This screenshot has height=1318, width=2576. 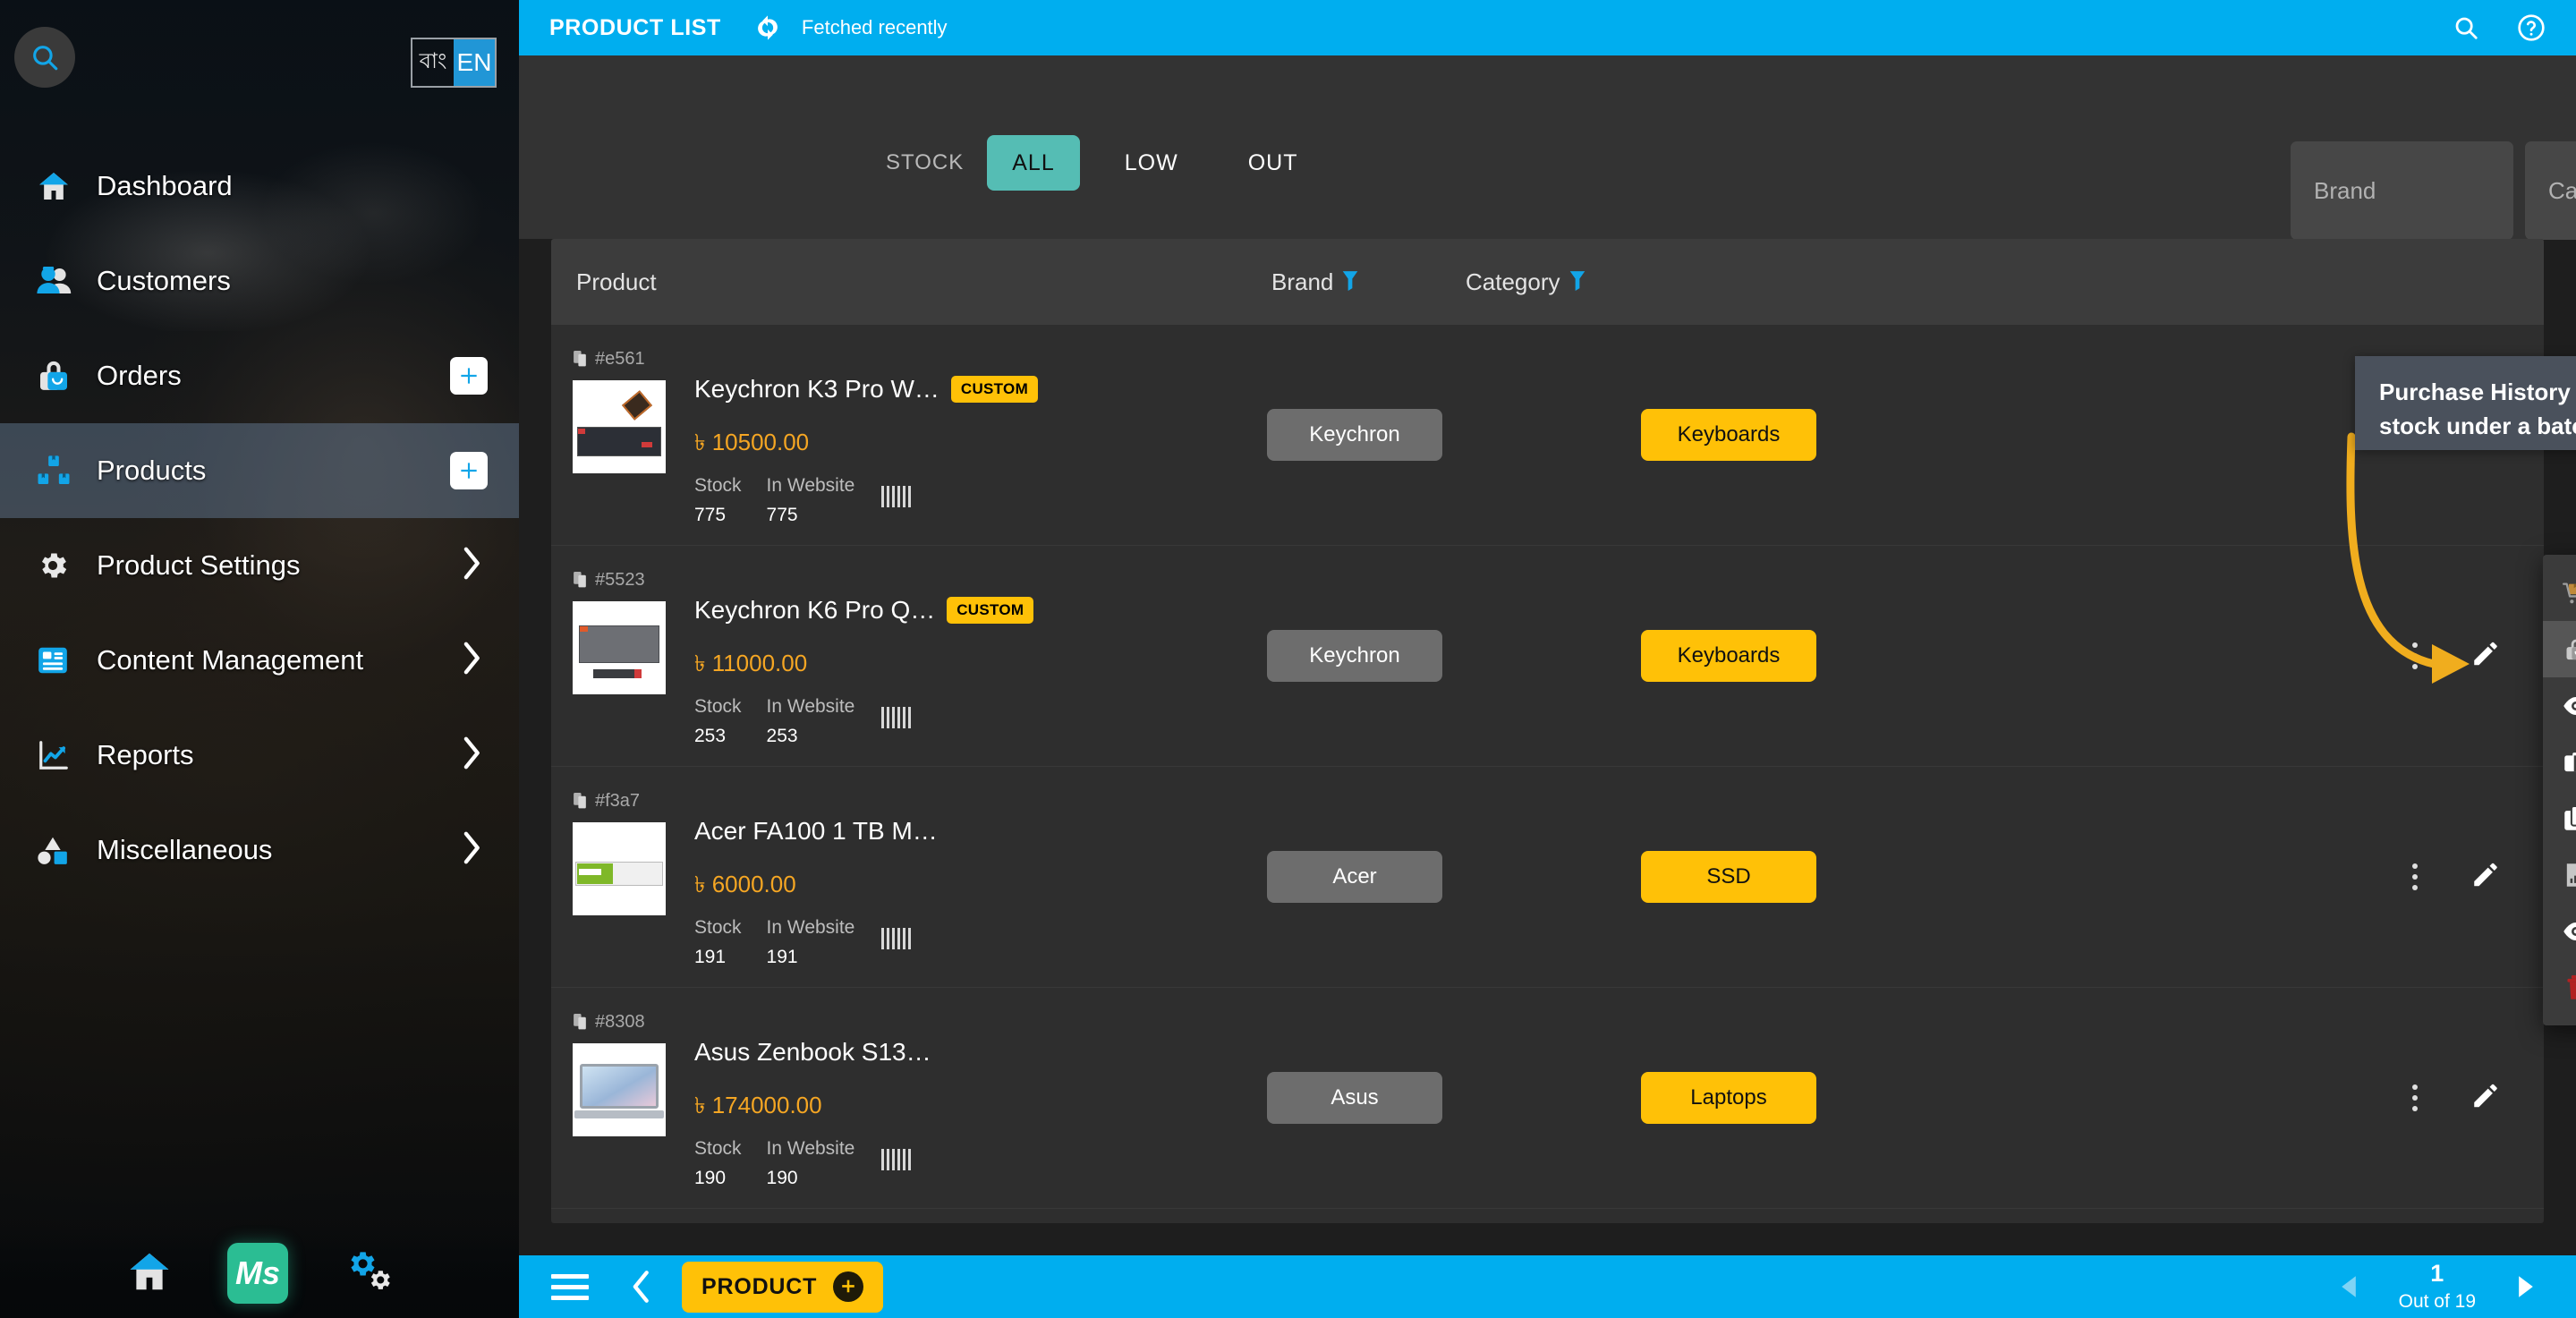 I want to click on gear-icon, so click(x=60, y=565).